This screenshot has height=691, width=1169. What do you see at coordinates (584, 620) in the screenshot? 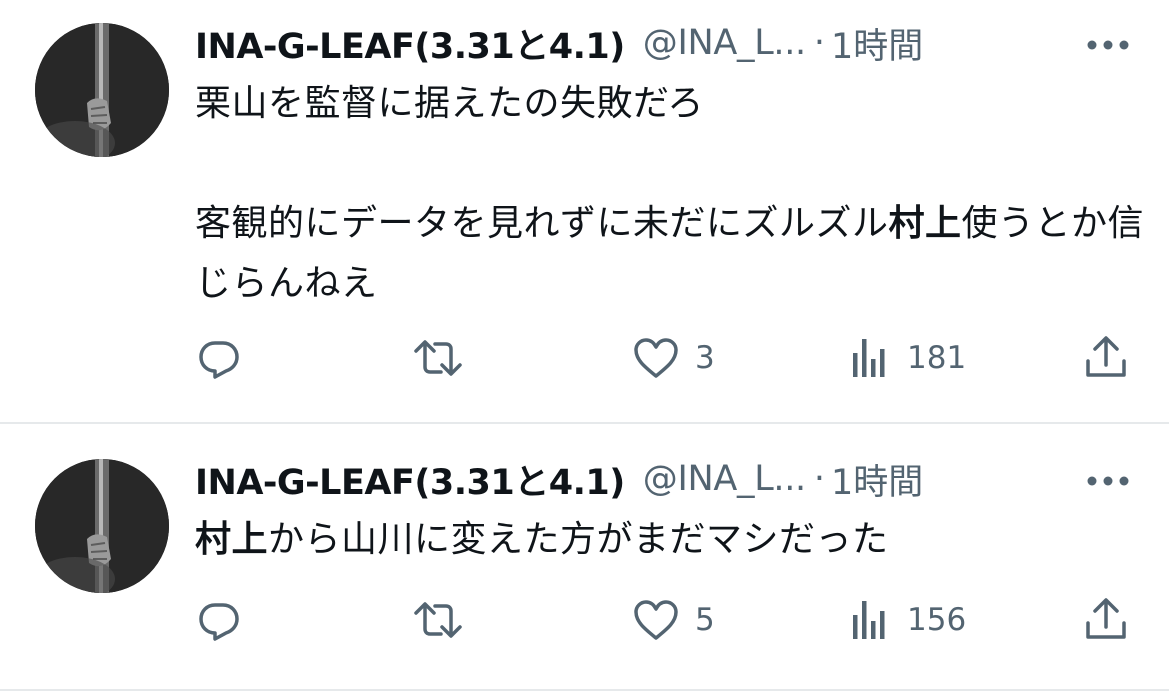
I see `tweet-actions: 5 156` at bounding box center [584, 620].